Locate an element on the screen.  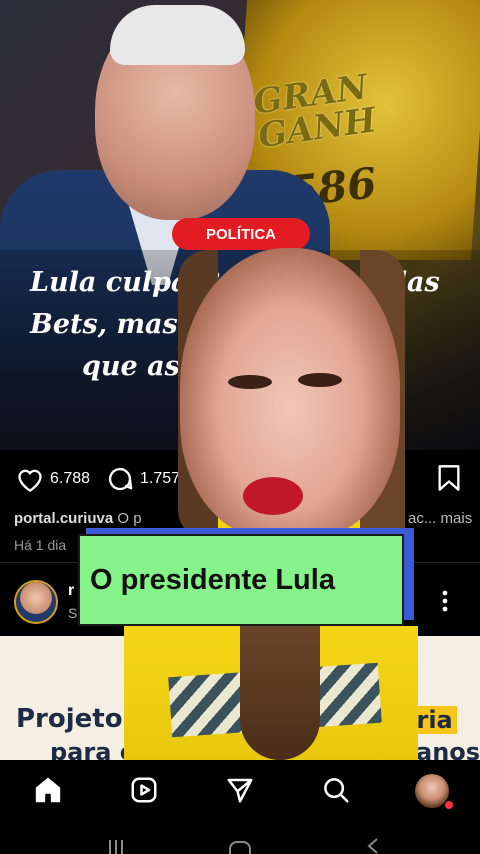
nav-direct is located at coordinates (240, 790).